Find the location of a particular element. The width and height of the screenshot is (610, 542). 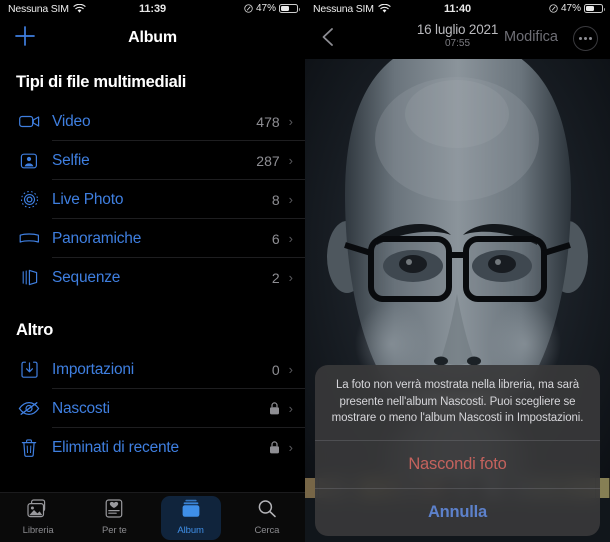

list-item-count: 287 is located at coordinates (268, 160).